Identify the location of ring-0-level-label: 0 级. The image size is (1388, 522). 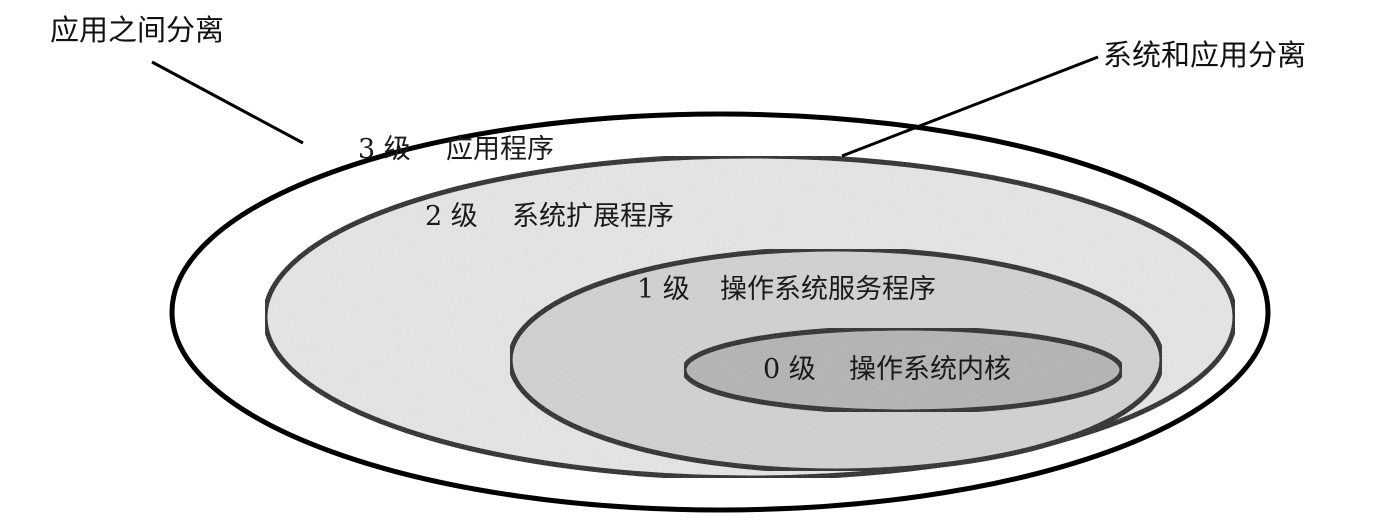
(789, 369).